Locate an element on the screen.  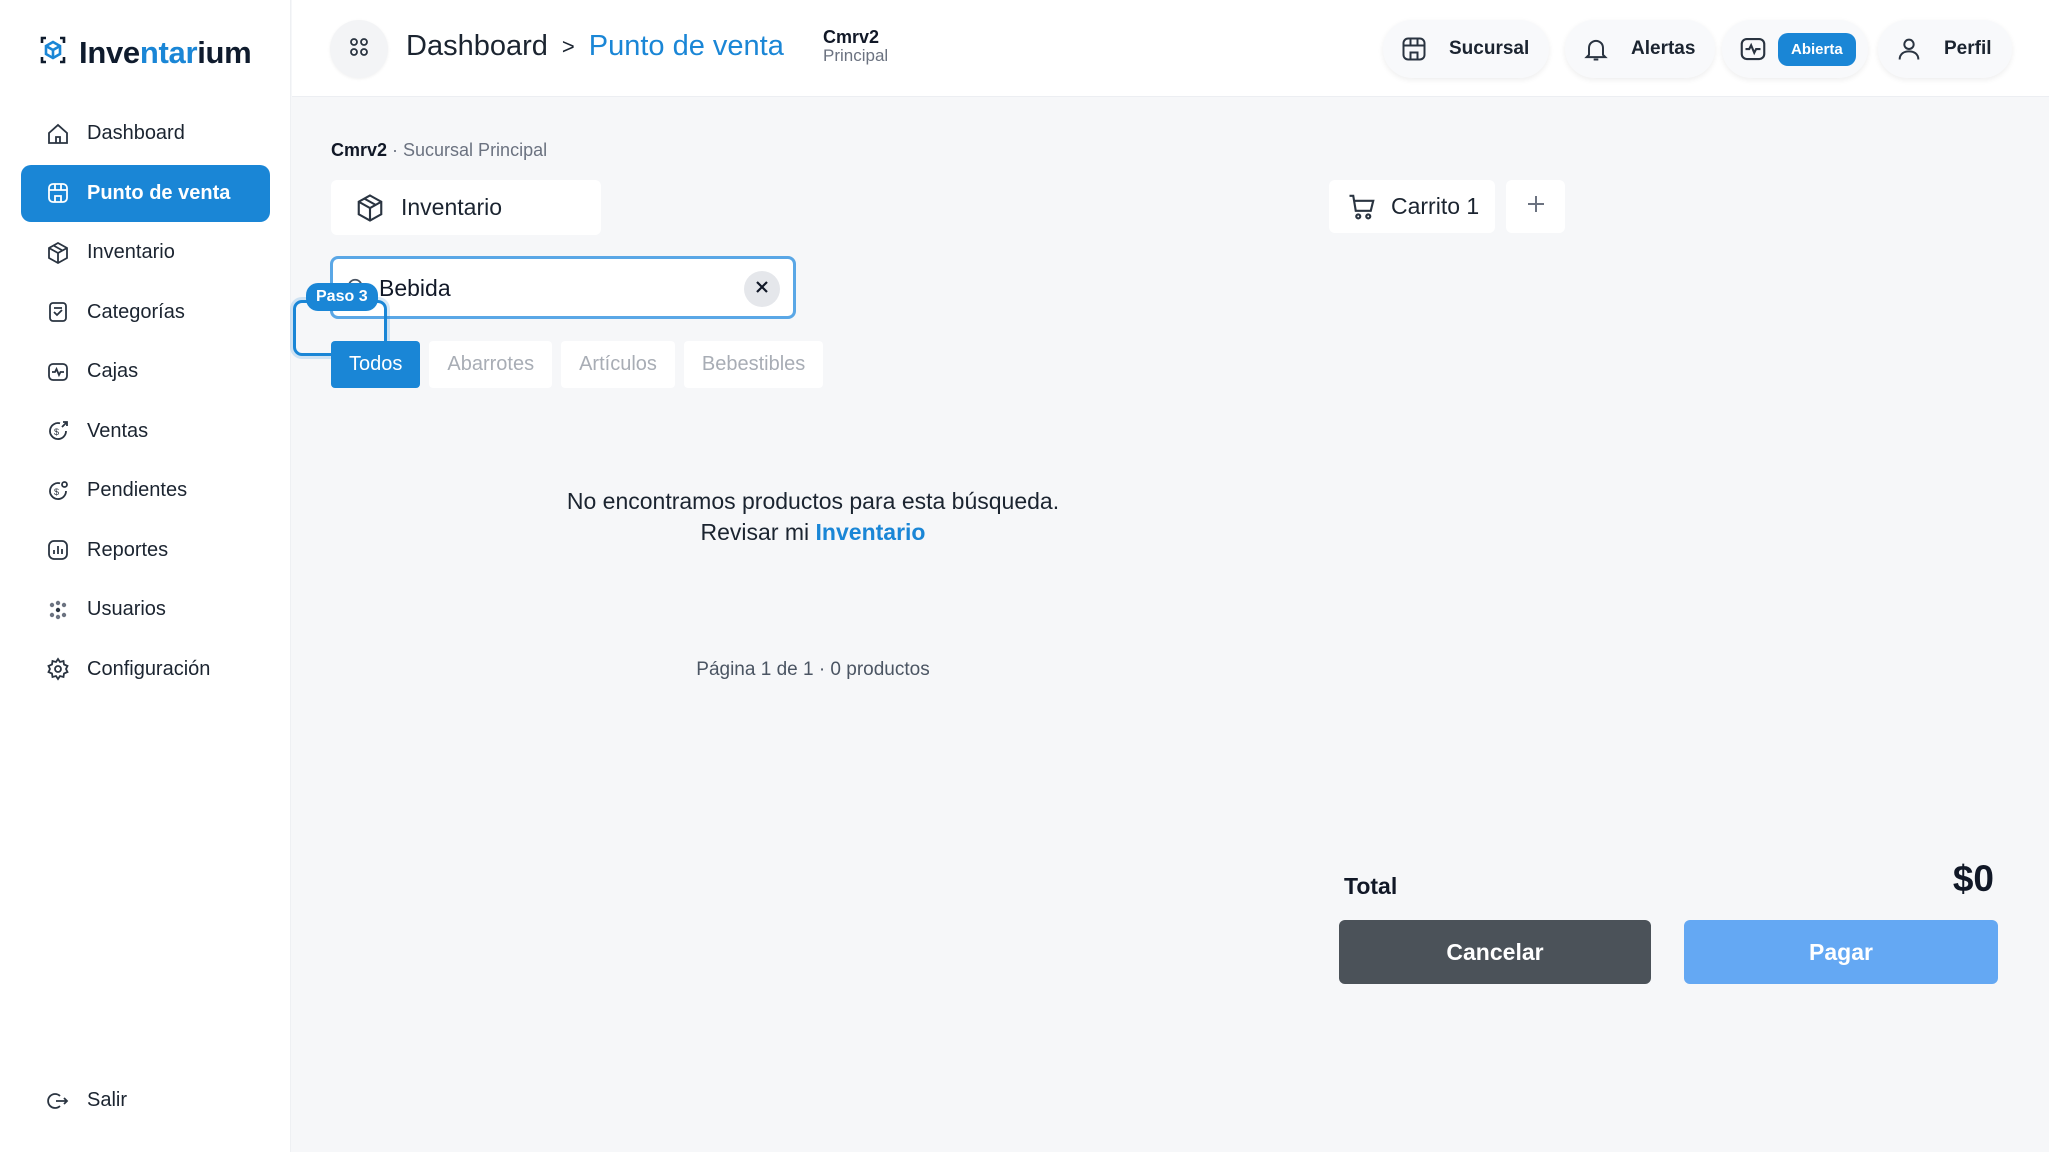
sidebar-item-configuracion: Configuración is located at coordinates (145, 669).